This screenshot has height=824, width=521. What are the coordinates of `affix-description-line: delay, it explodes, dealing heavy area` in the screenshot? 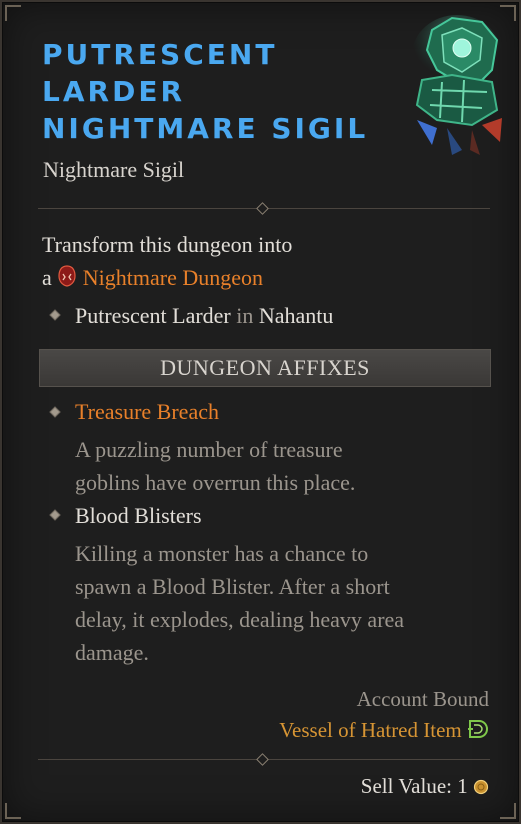 It's located at (240, 619).